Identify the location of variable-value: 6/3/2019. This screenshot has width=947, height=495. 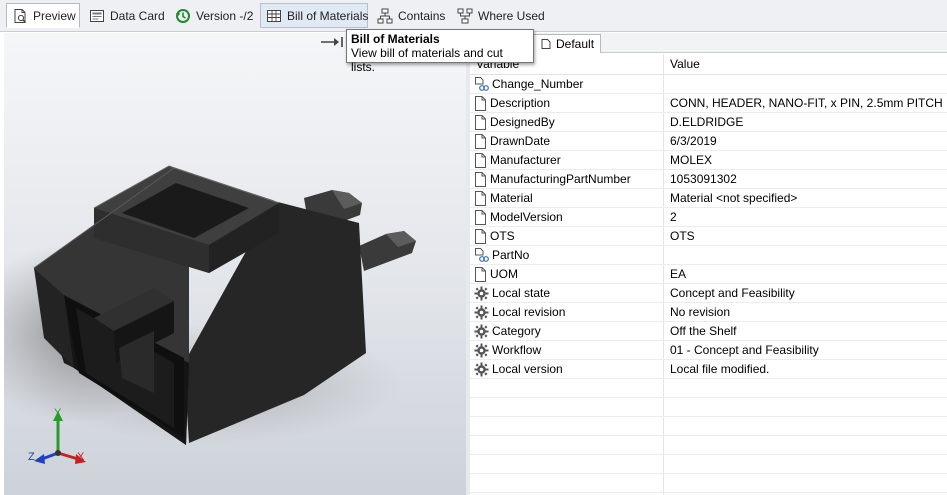
(693, 141).